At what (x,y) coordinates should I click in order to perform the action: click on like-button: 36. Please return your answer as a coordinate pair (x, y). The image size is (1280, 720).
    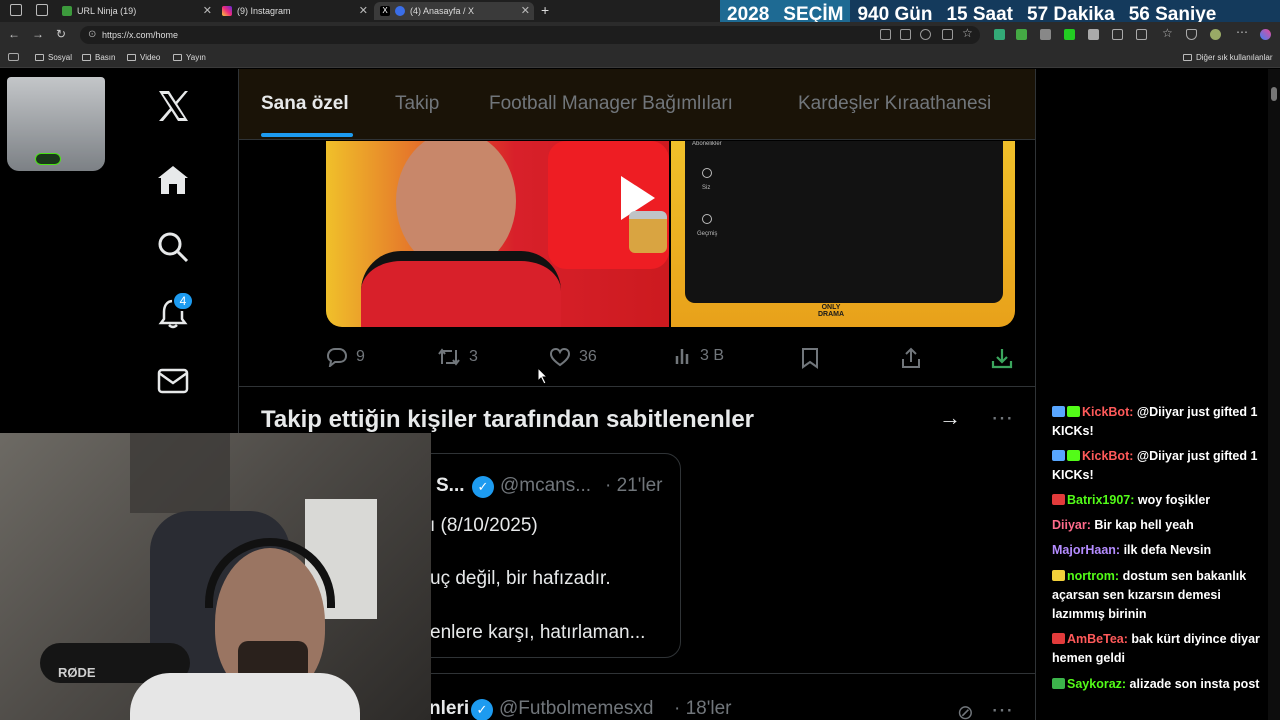
    Looking at the image, I should click on (573, 357).